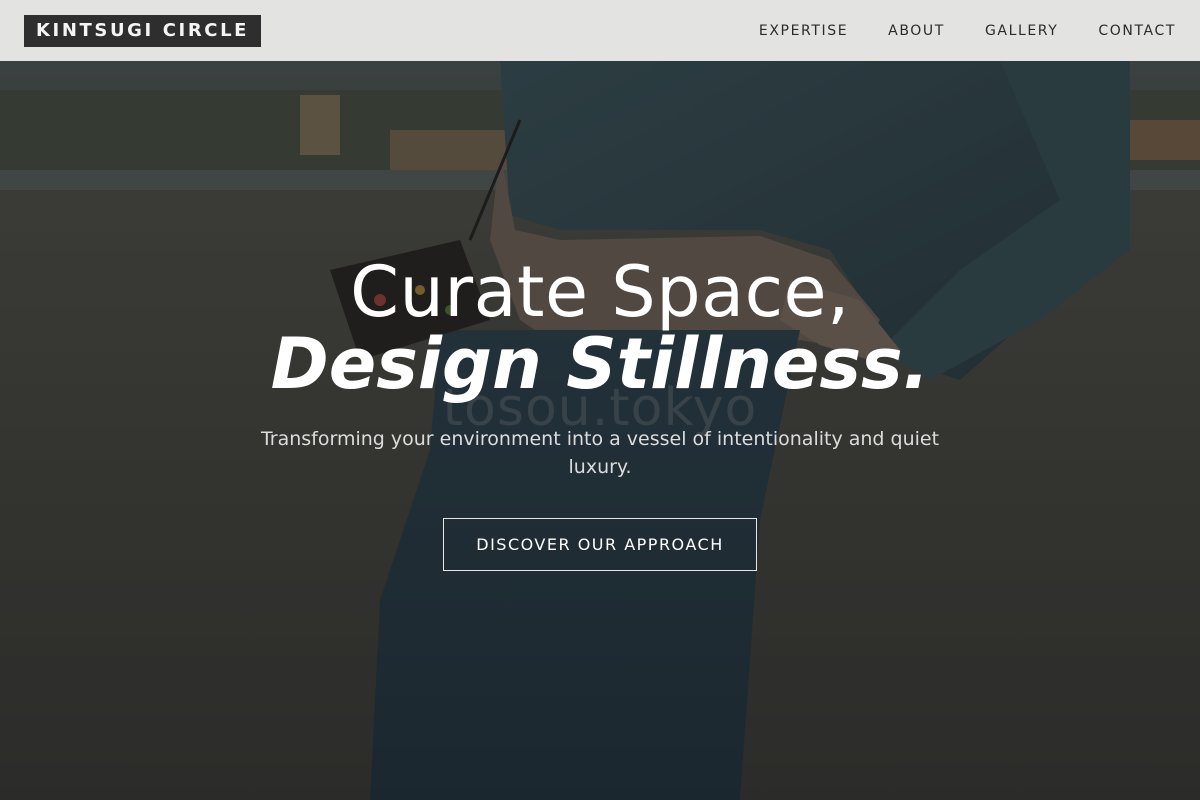 Image resolution: width=1200 pixels, height=800 pixels. I want to click on nav-link-about: ABOUT, so click(916, 31).